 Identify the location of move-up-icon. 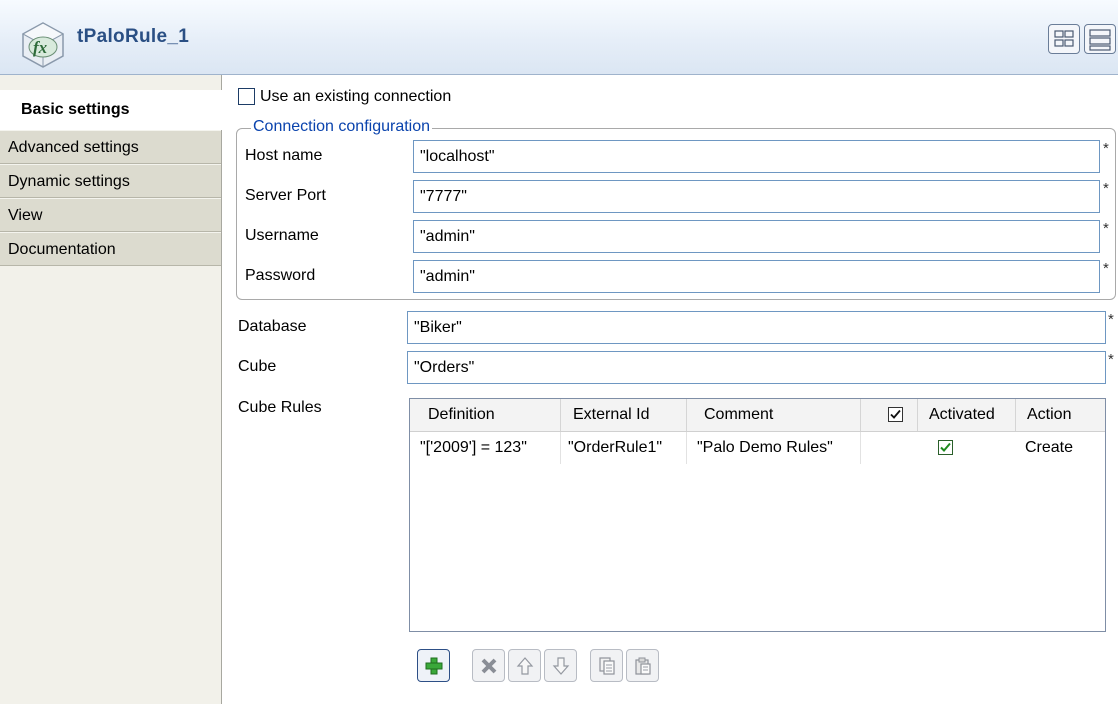
(525, 666).